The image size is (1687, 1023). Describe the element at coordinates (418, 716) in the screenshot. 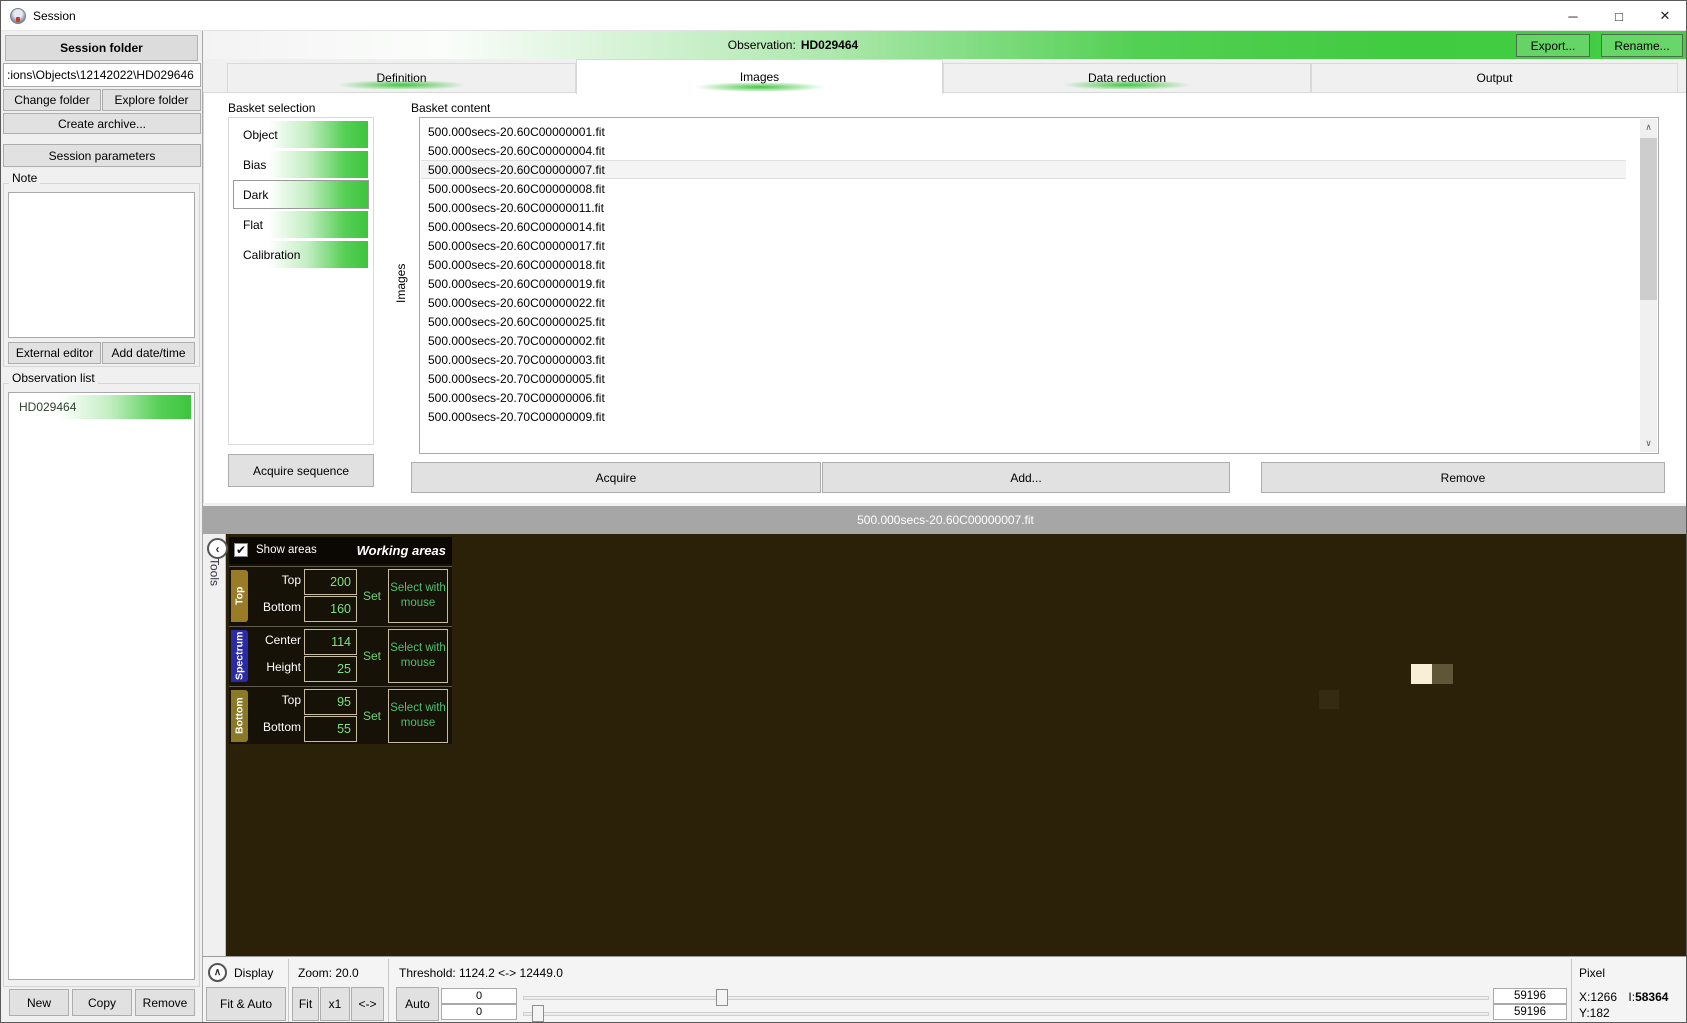

I see `bottom-area-select-with-mouse-button: Select with mouse` at that location.